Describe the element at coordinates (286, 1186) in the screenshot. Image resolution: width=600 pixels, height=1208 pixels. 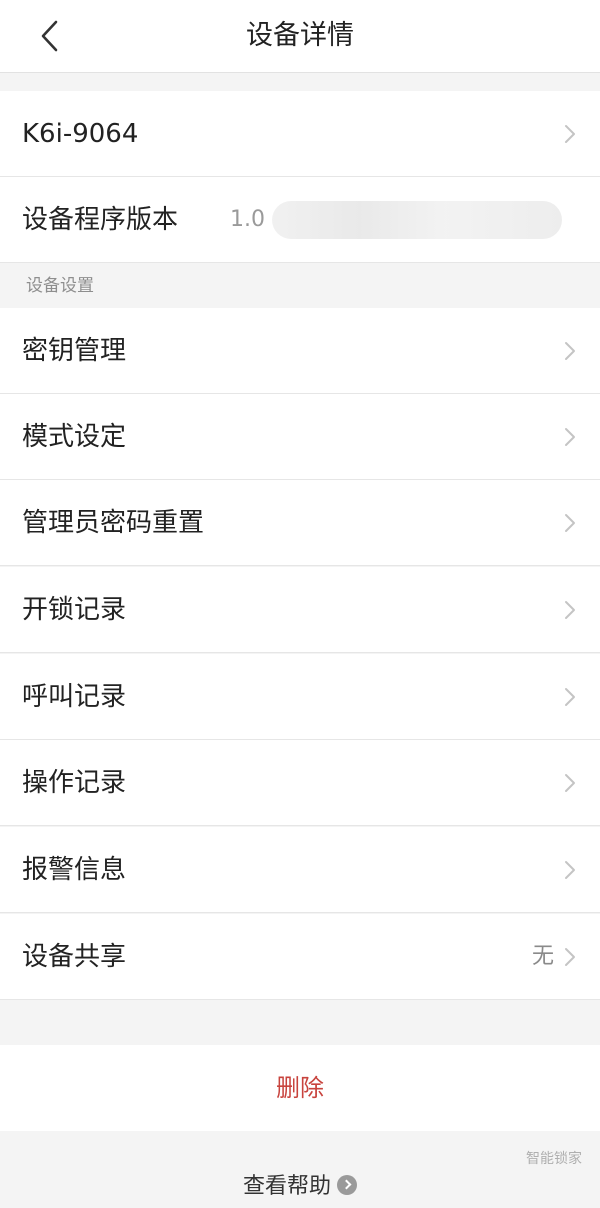
I see `help-label: 查看帮助` at that location.